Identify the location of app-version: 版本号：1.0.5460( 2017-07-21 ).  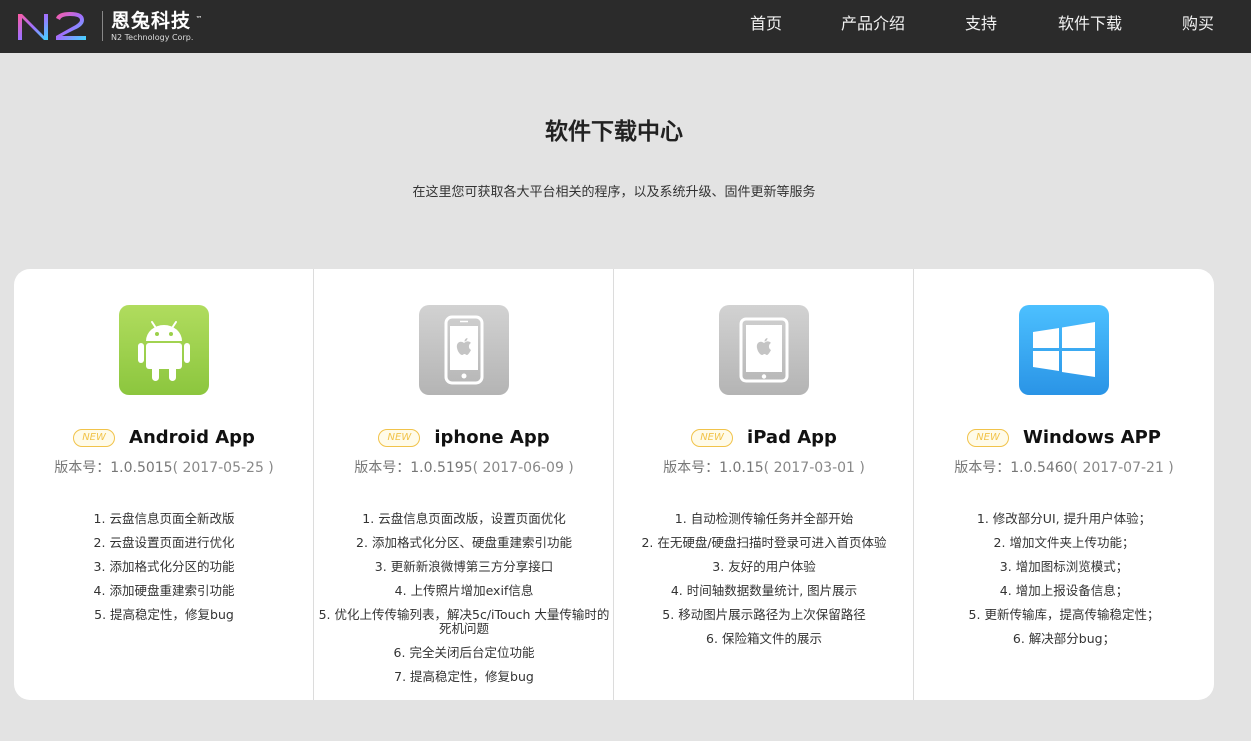
(1064, 467).